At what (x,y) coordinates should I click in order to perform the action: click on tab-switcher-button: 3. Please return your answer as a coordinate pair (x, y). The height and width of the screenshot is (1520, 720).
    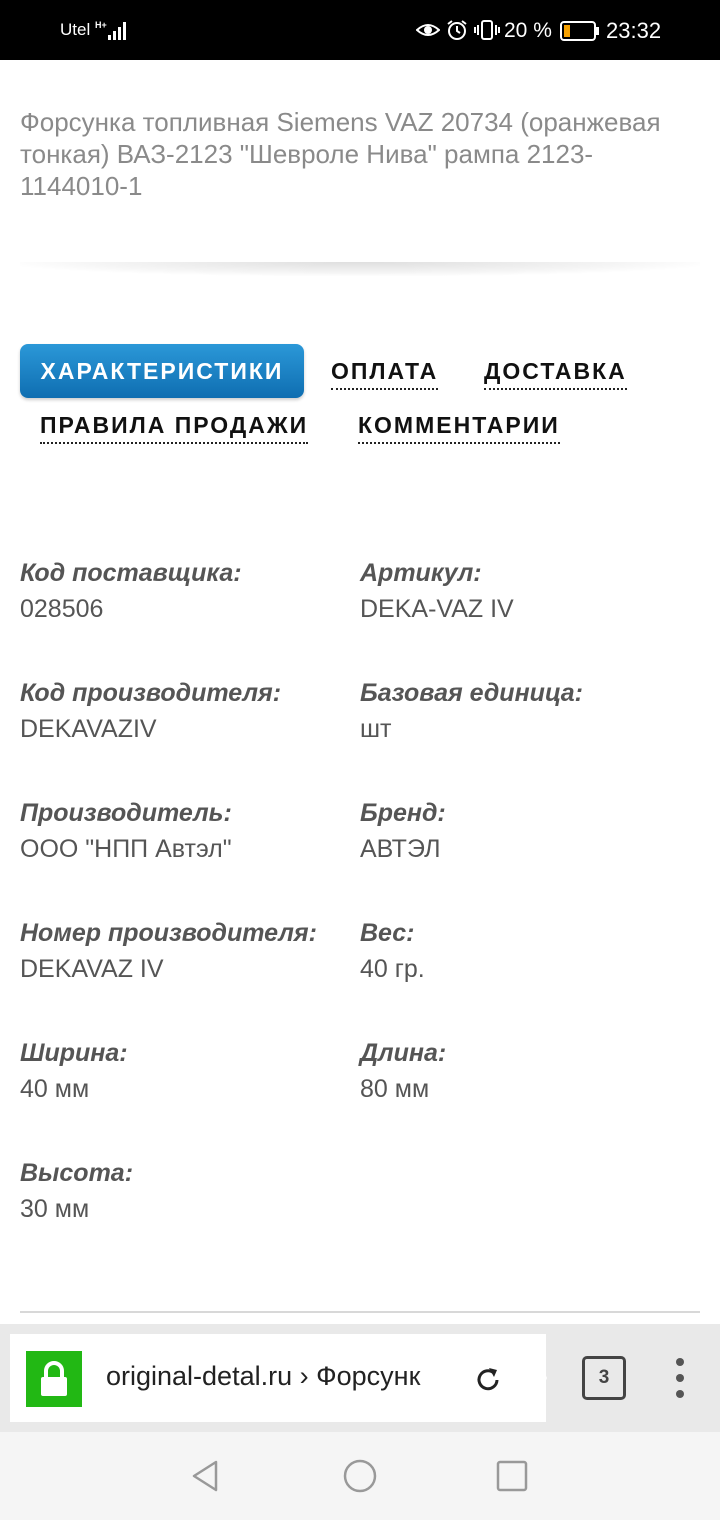
    Looking at the image, I should click on (604, 1378).